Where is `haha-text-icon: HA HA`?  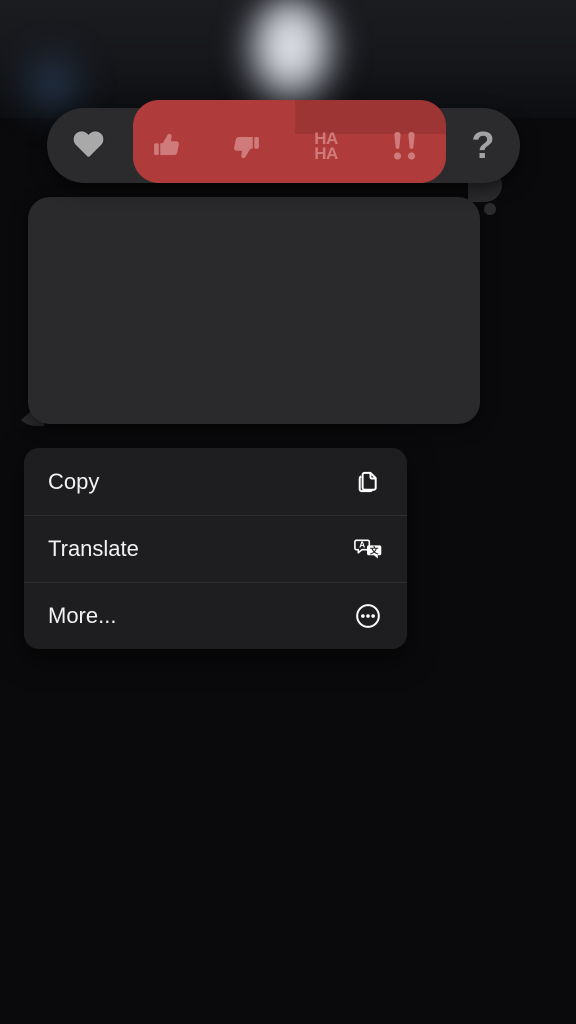 haha-text-icon: HA HA is located at coordinates (326, 145).